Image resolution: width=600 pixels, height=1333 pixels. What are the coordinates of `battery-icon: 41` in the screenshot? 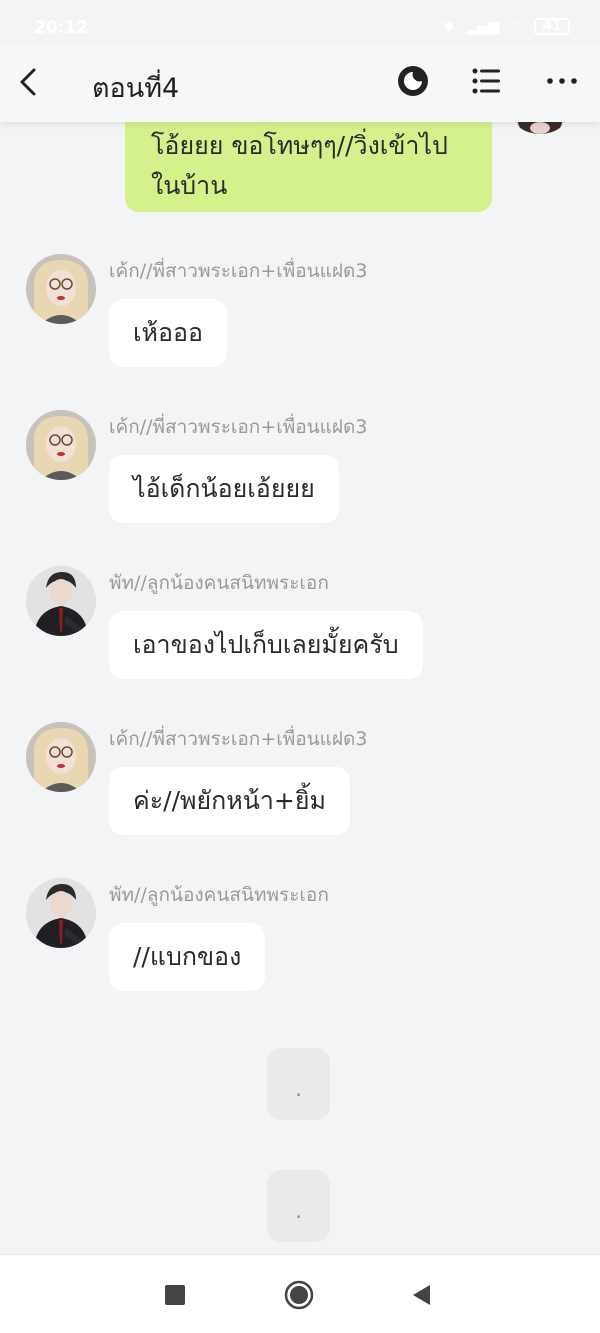 It's located at (552, 26).